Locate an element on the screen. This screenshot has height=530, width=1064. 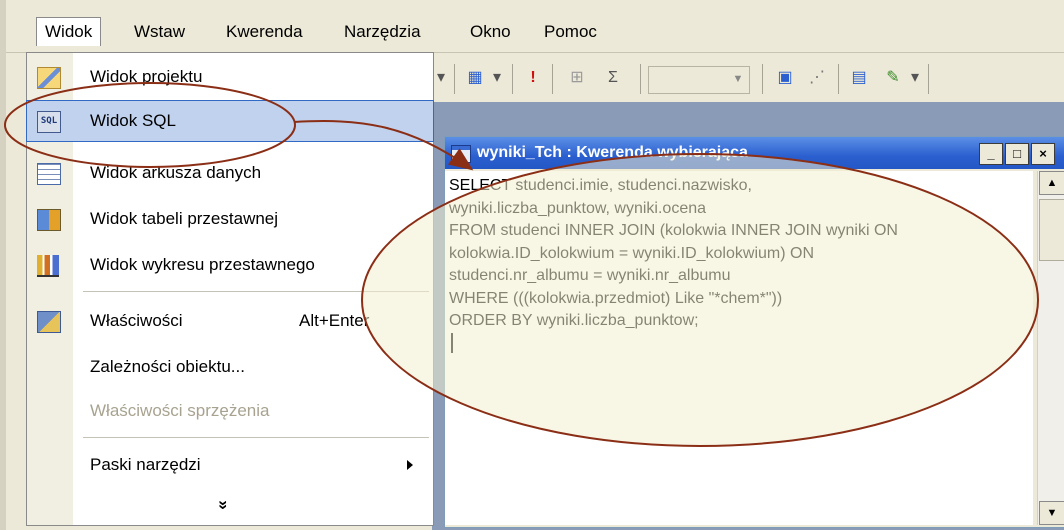
properties-icon is located at coordinates (49, 322).